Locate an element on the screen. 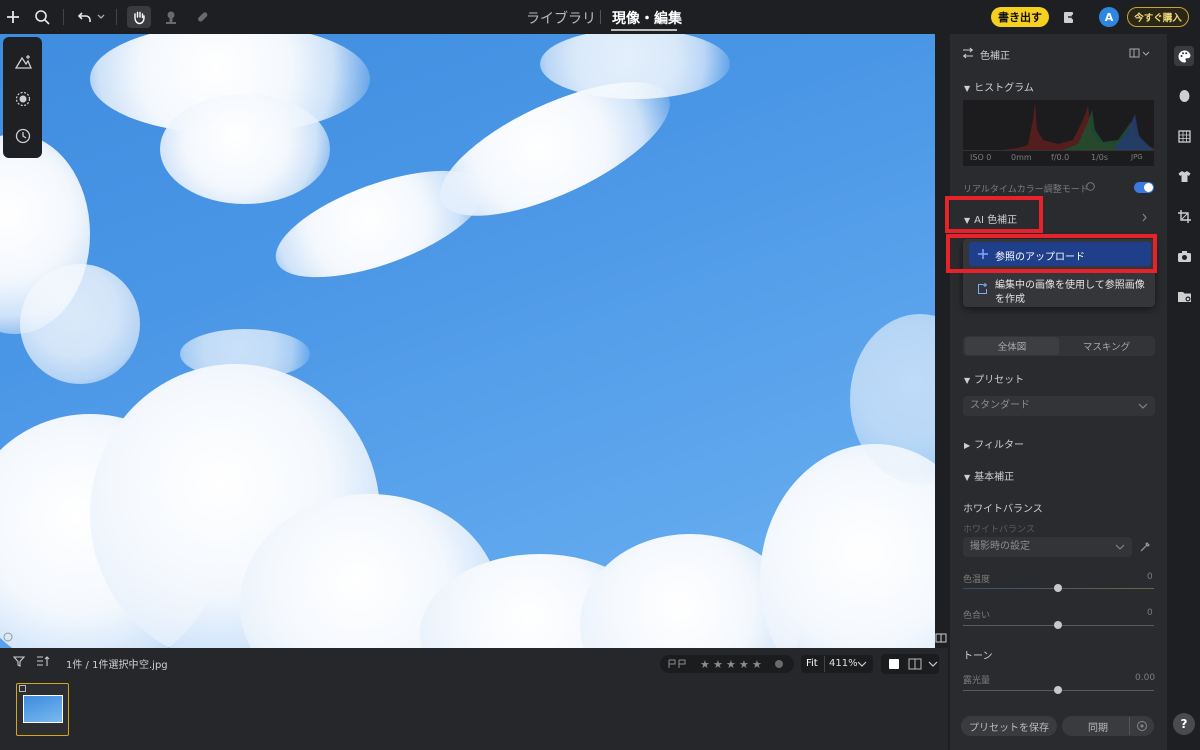 This screenshot has height=750, width=1200. stamp-icon is located at coordinates (171, 17).